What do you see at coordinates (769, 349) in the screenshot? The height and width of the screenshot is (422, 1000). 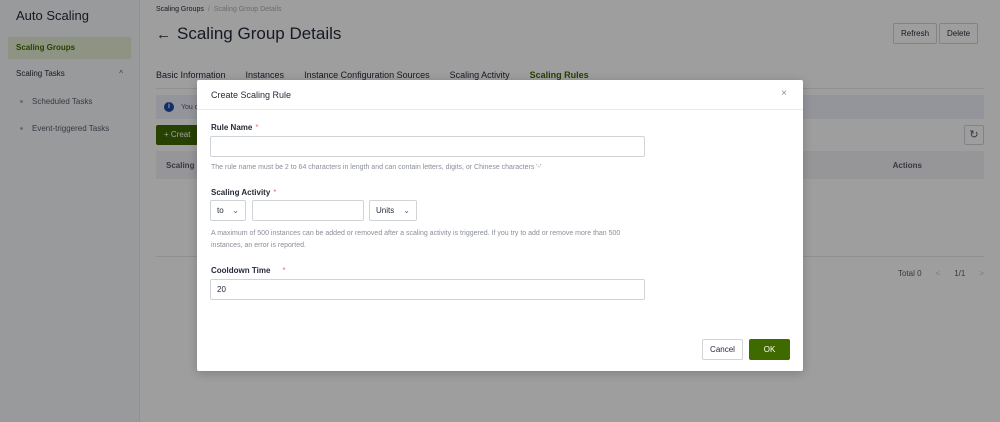 I see `ok-button: OK` at bounding box center [769, 349].